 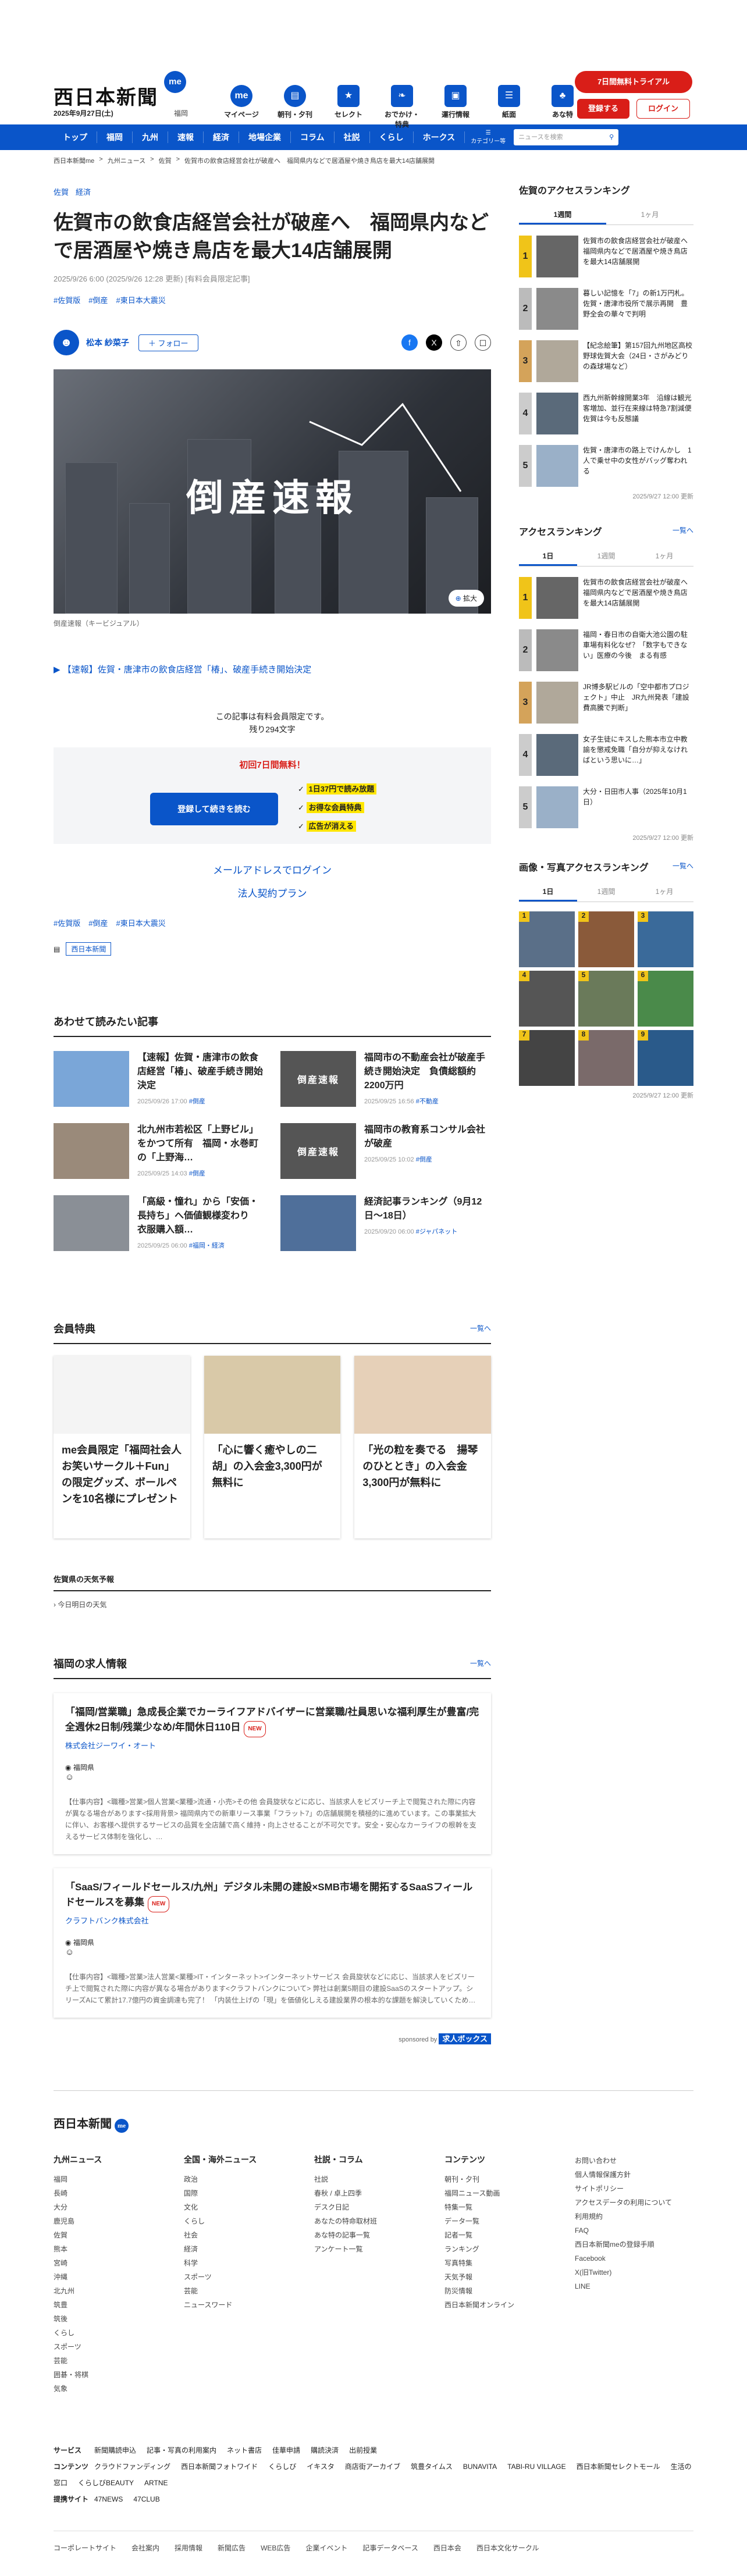 What do you see at coordinates (272, 669) in the screenshot?
I see `related-link: ▶ 【速報】佐賀・唐津市の飲食店経営「椿」、破産手続き開始決定` at bounding box center [272, 669].